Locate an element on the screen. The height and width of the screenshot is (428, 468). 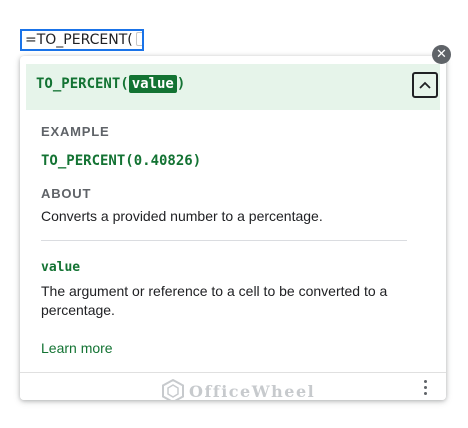
collapse-button is located at coordinates (425, 85).